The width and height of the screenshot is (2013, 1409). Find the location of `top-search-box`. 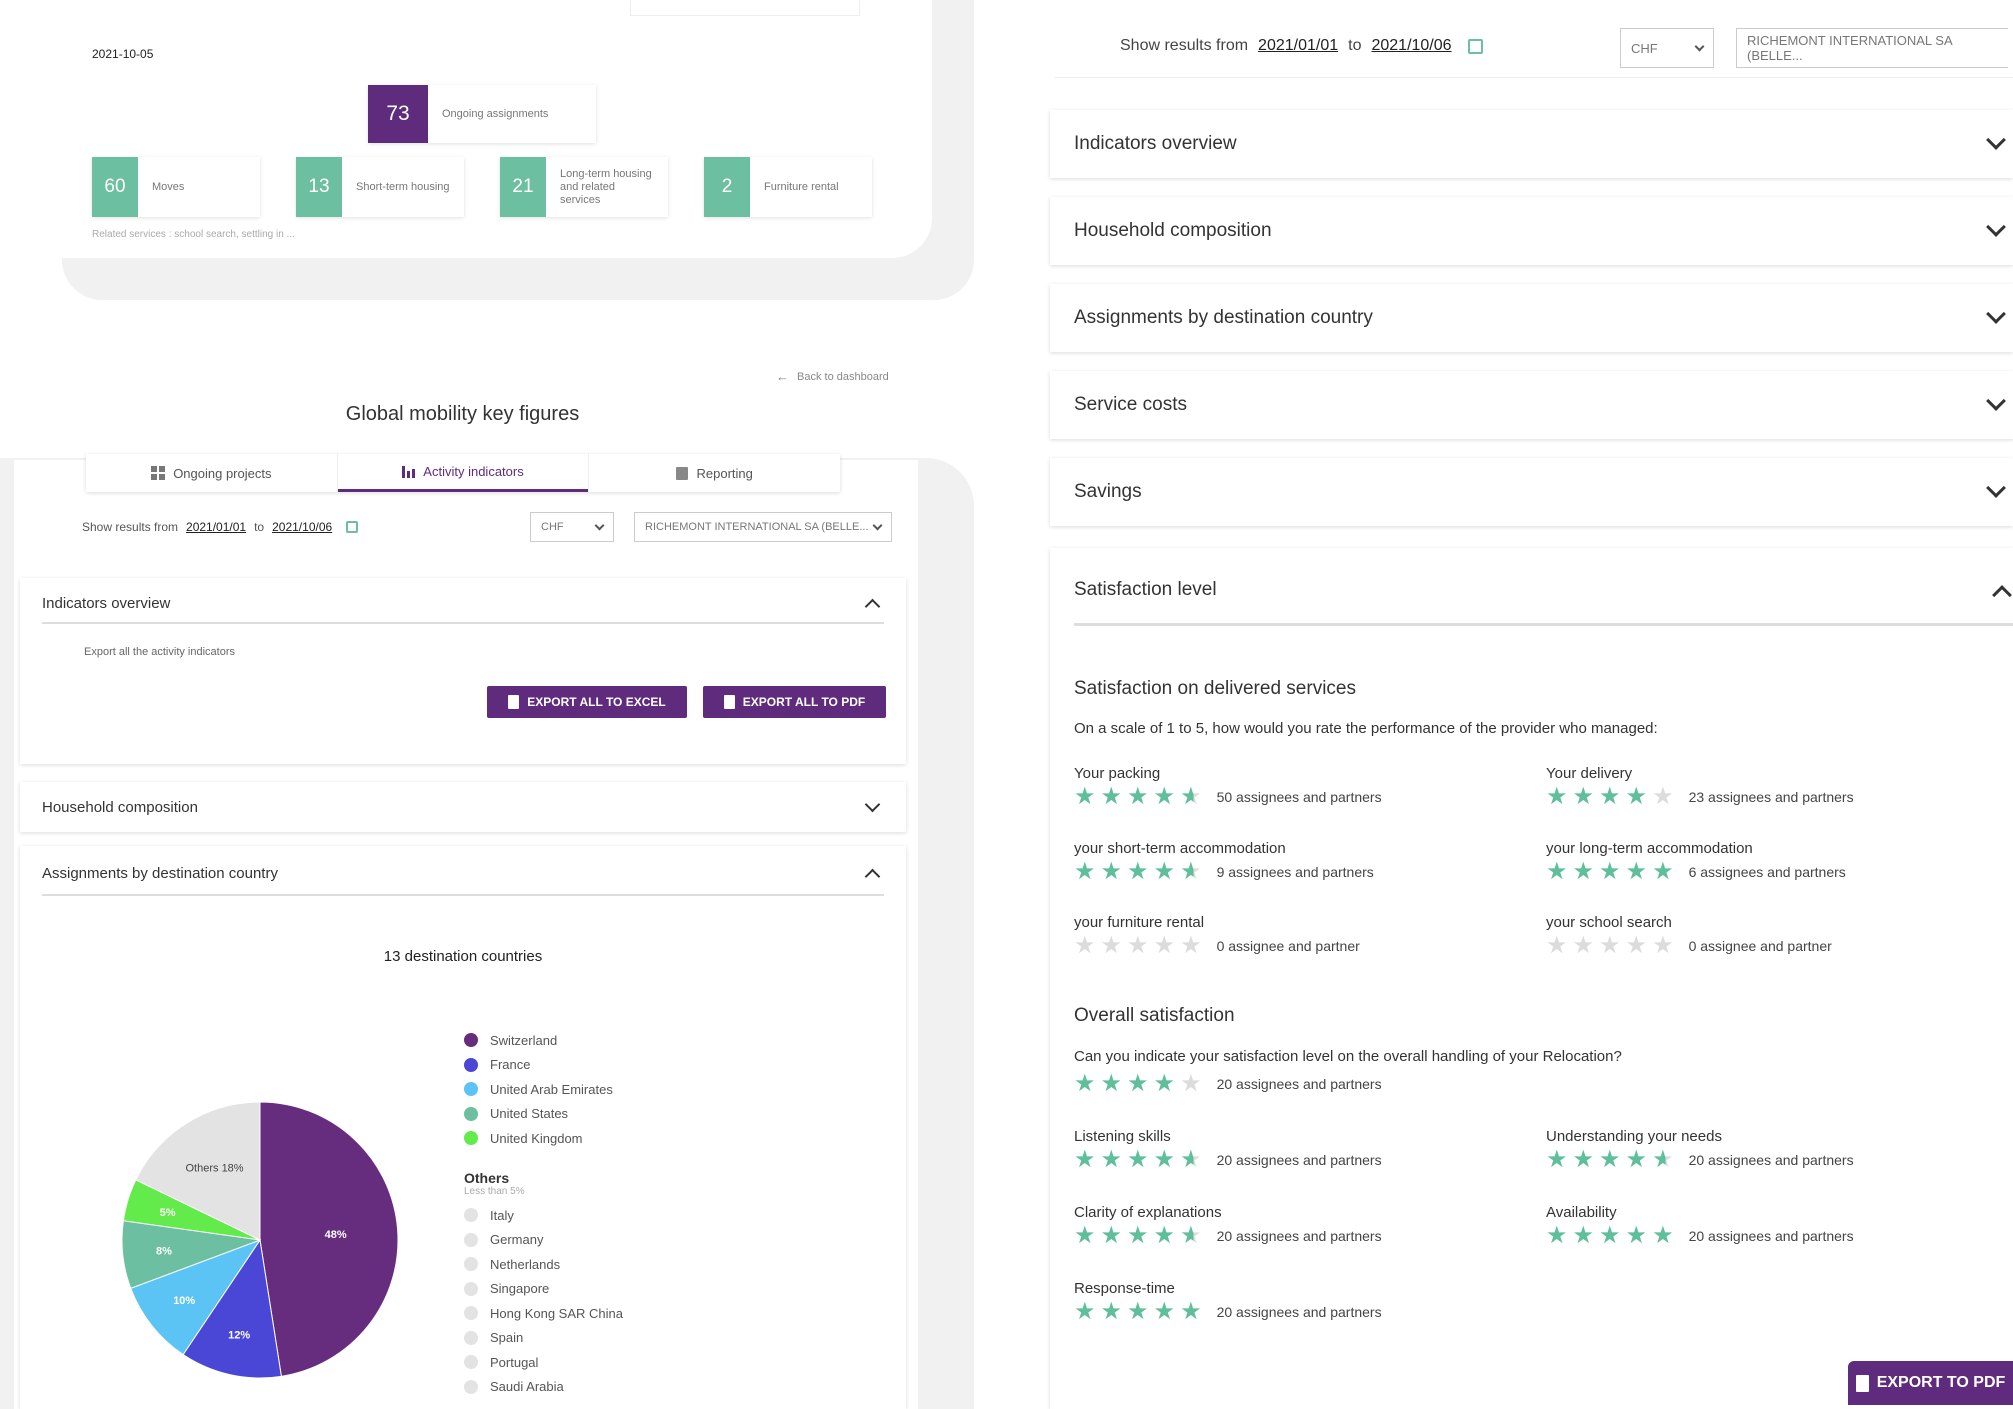

top-search-box is located at coordinates (745, 8).